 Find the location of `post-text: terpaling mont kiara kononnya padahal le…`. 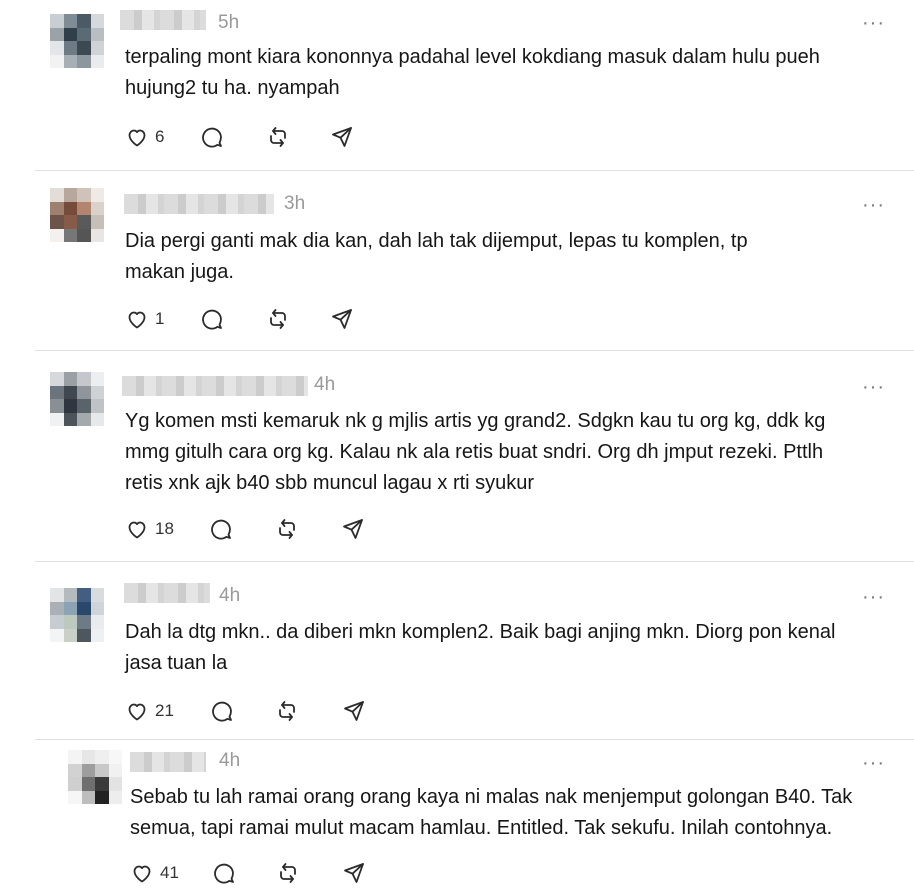

post-text: terpaling mont kiara kononnya padahal le… is located at coordinates (472, 72).